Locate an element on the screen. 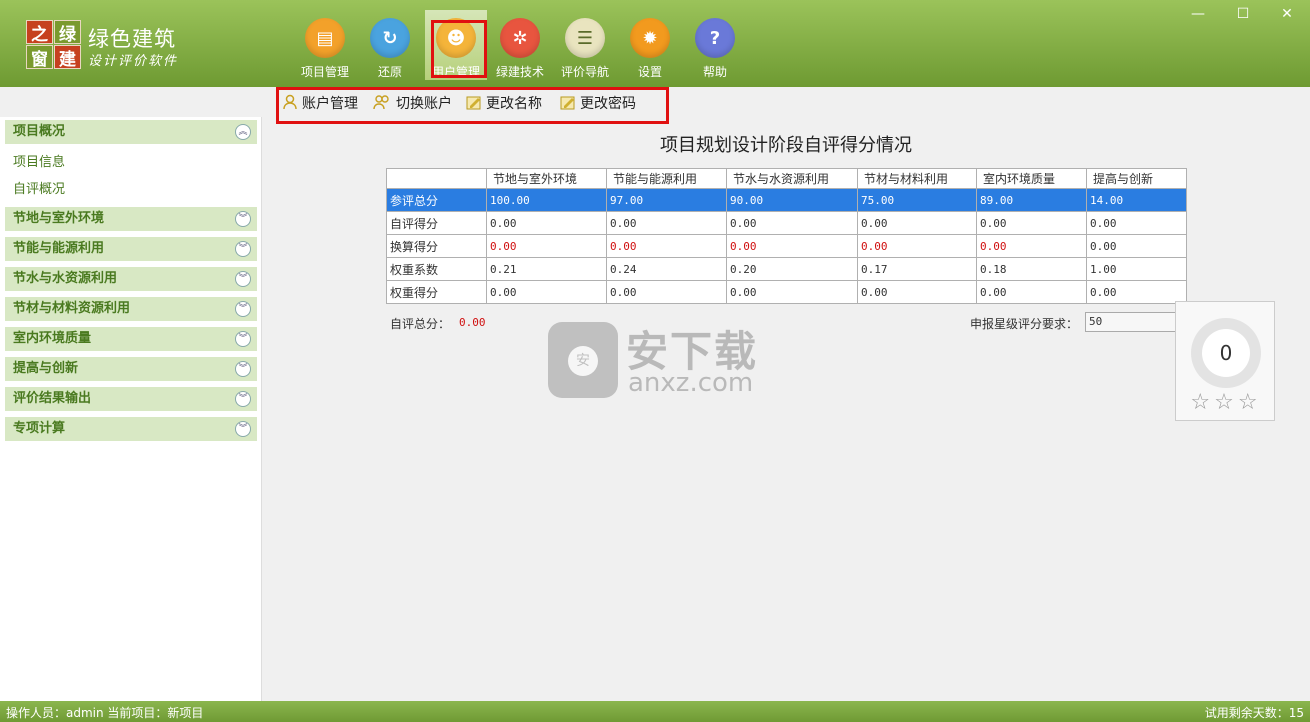  sidebar-section-label: 节能与能源利用 is located at coordinates (59, 248).